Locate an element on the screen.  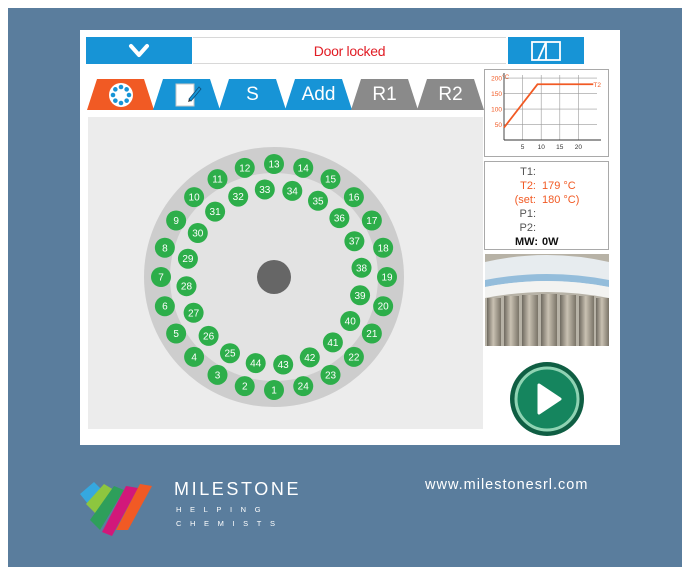
vessel-11: 11 is located at coordinates (217, 179).